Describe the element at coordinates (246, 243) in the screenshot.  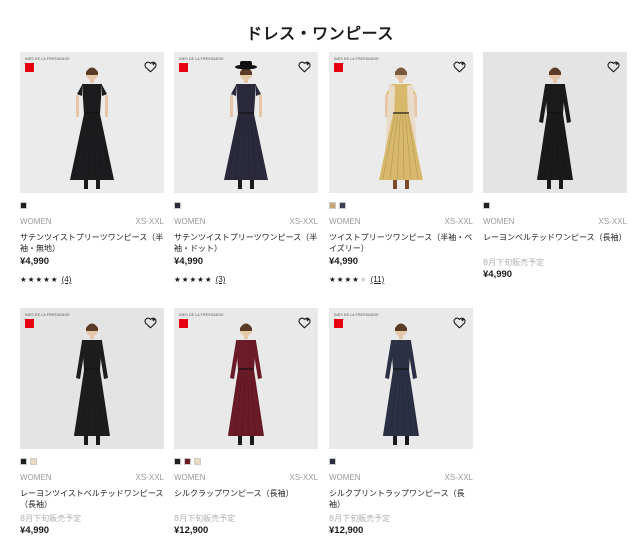
I see `product-name: サテンツイストプリーツワンピース（半袖・ドット）` at that location.